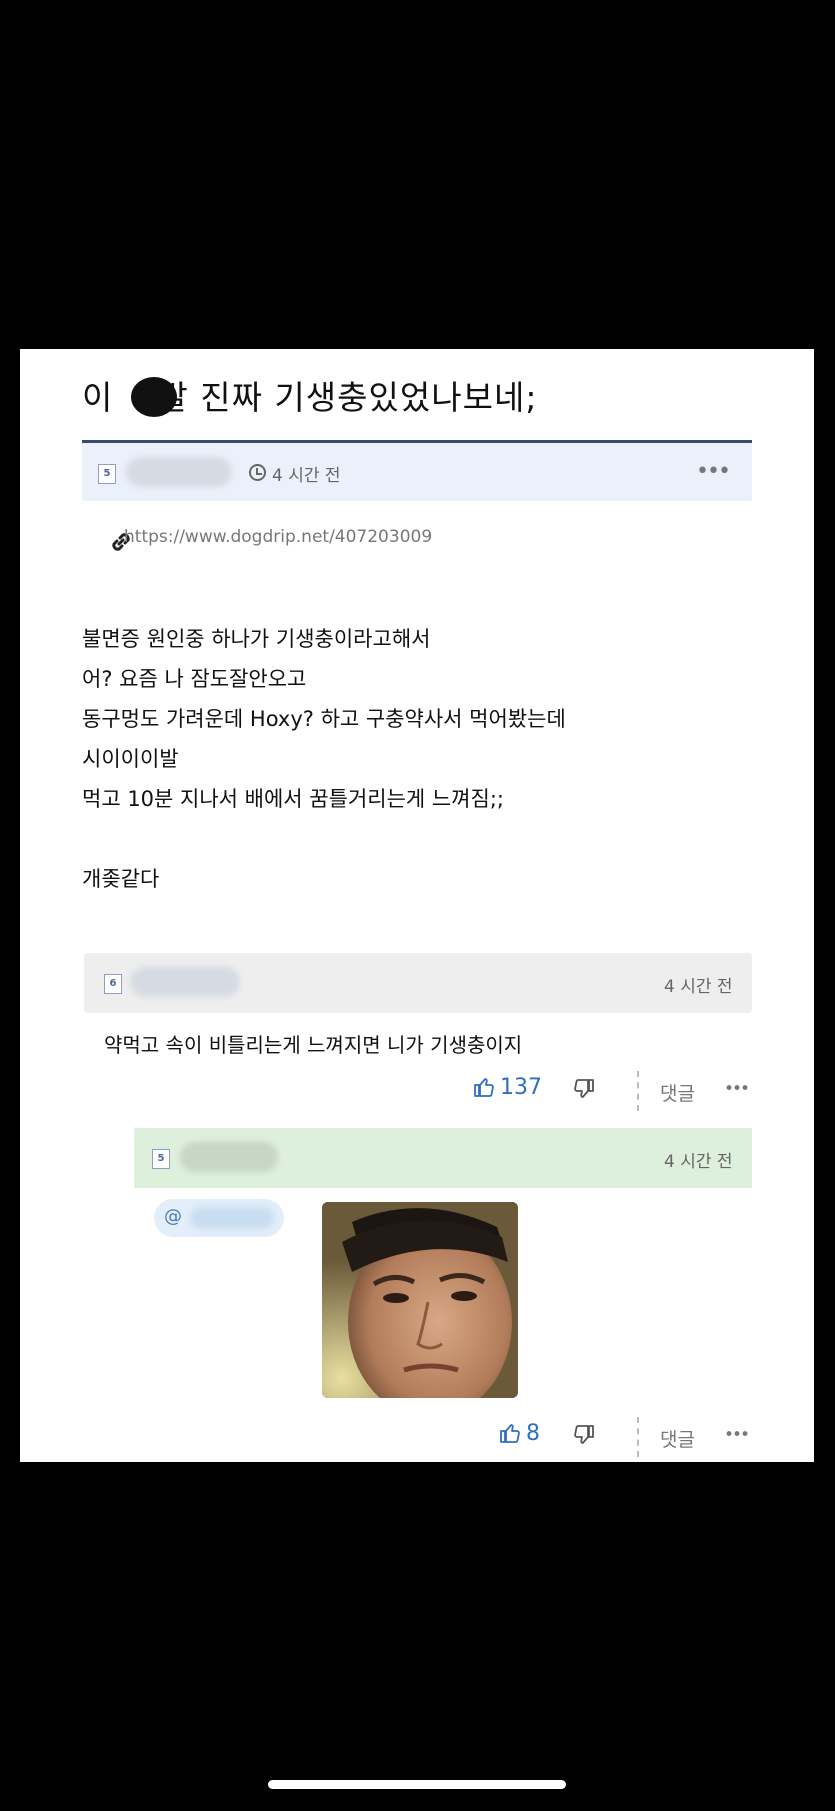 This screenshot has width=835, height=1811. Describe the element at coordinates (256, 639) in the screenshot. I see `body-line: 불면증 원인중 하나가 기생충이라고해서` at that location.